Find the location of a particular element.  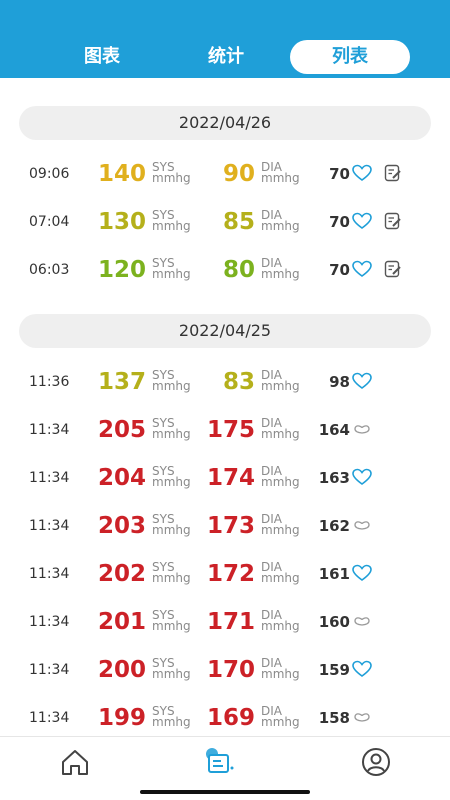

dia-value: 80 is located at coordinates (238, 270).